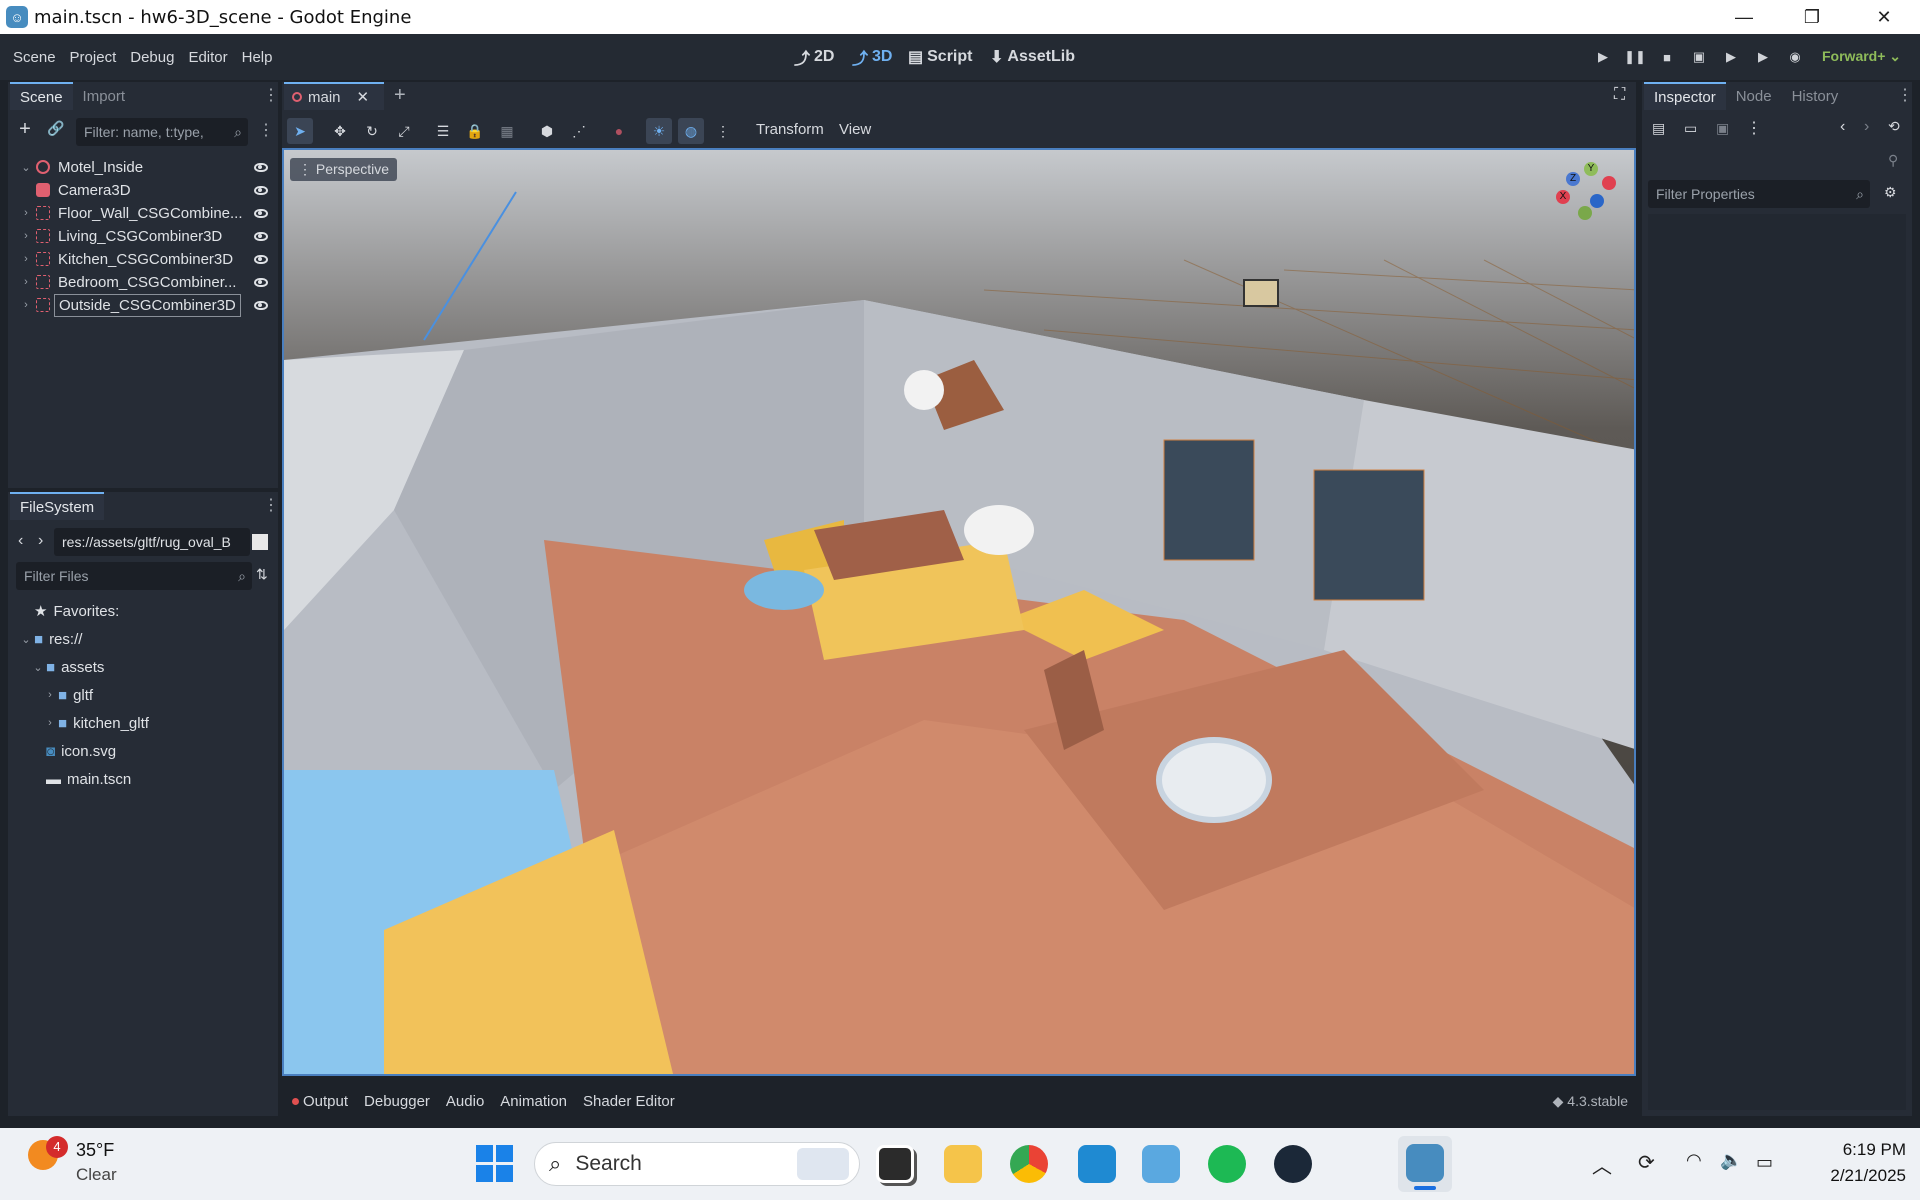 The height and width of the screenshot is (1200, 1920). Describe the element at coordinates (443, 131) in the screenshot. I see `list-select-icon: ☰` at that location.